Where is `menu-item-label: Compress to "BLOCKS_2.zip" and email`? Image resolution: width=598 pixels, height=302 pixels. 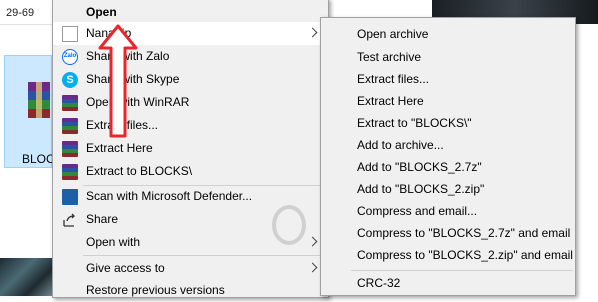
menu-item-label: Compress to "BLOCKS_2.zip" and email is located at coordinates (465, 255).